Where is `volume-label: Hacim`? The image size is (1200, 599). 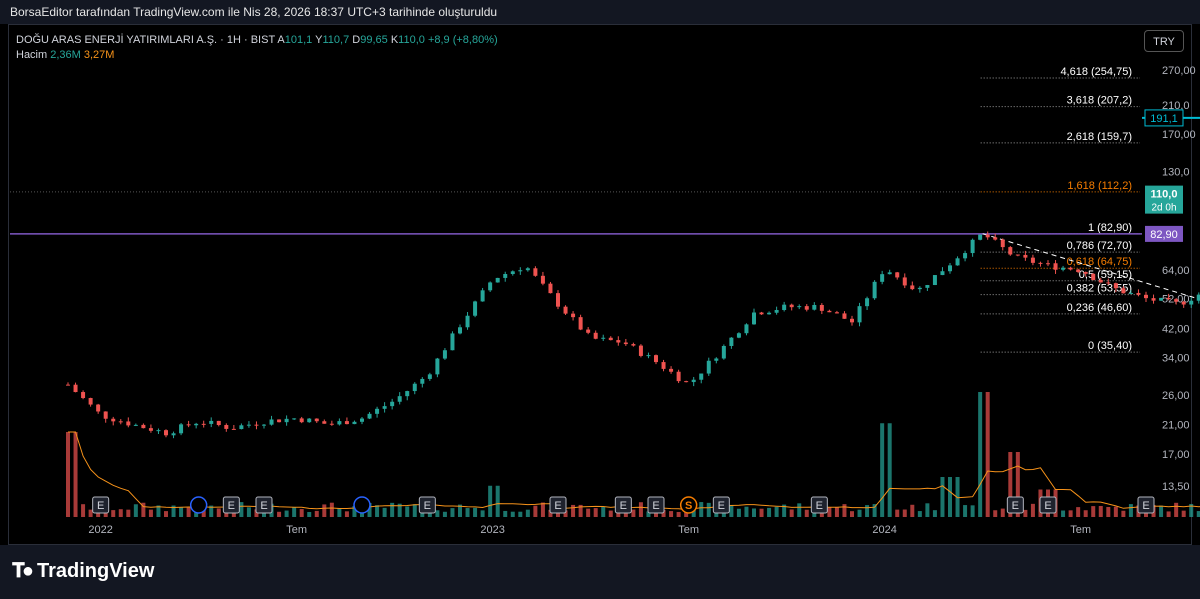
volume-label: Hacim is located at coordinates (31, 55).